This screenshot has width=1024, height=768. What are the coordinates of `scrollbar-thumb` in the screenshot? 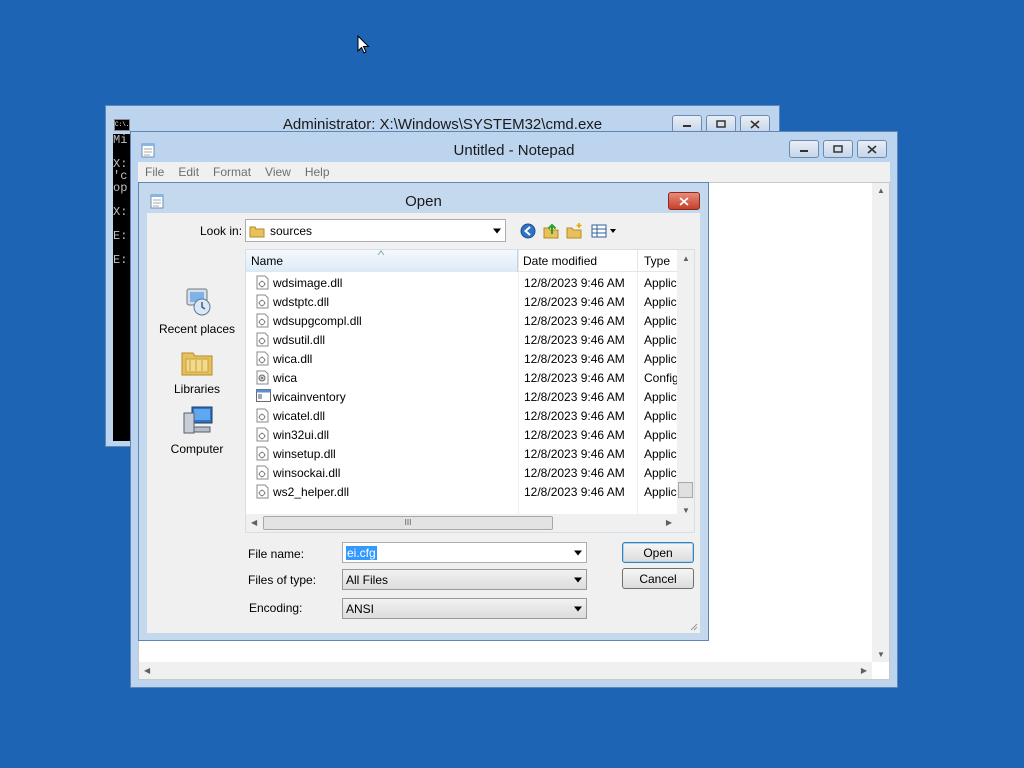 It's located at (685, 490).